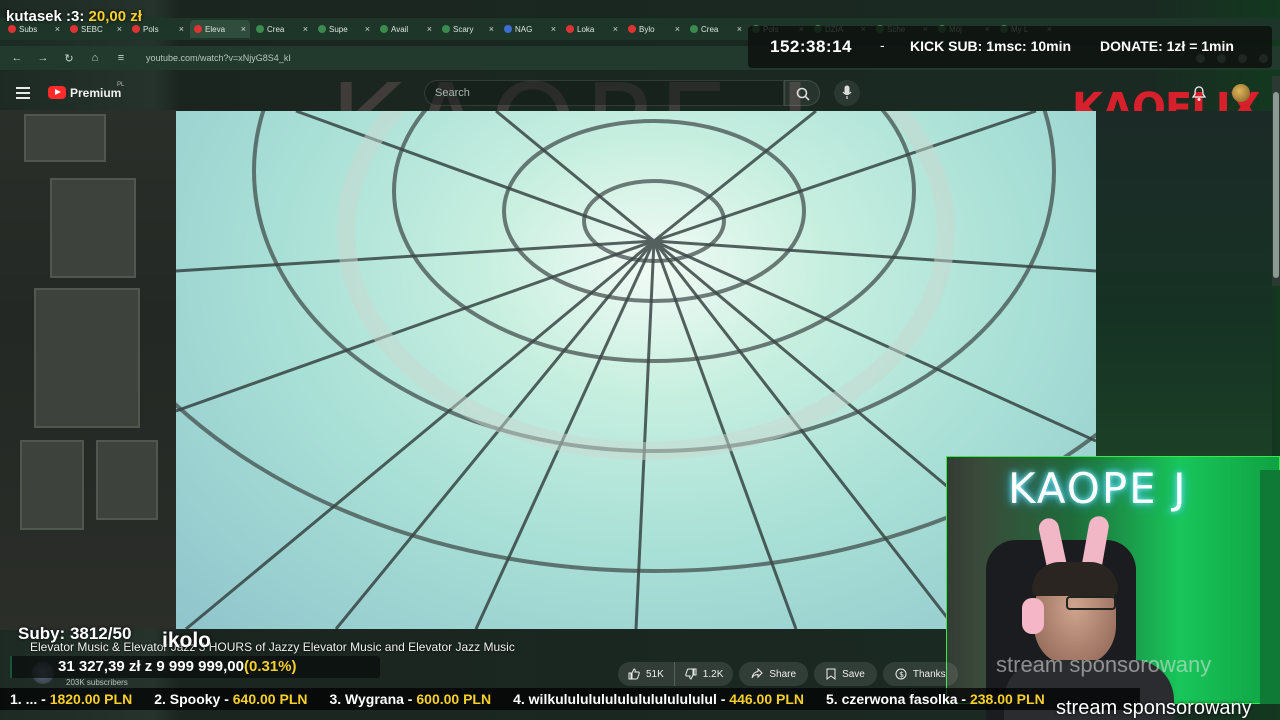 This screenshot has width=1280, height=720. What do you see at coordinates (713, 674) in the screenshot?
I see `dislike-count: 1.2K` at bounding box center [713, 674].